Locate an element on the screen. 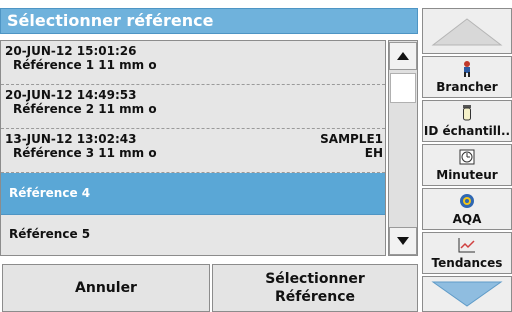 Image resolution: width=512 pixels, height=312 pixels. sample-id-label: ID échantill.. is located at coordinates (467, 131).